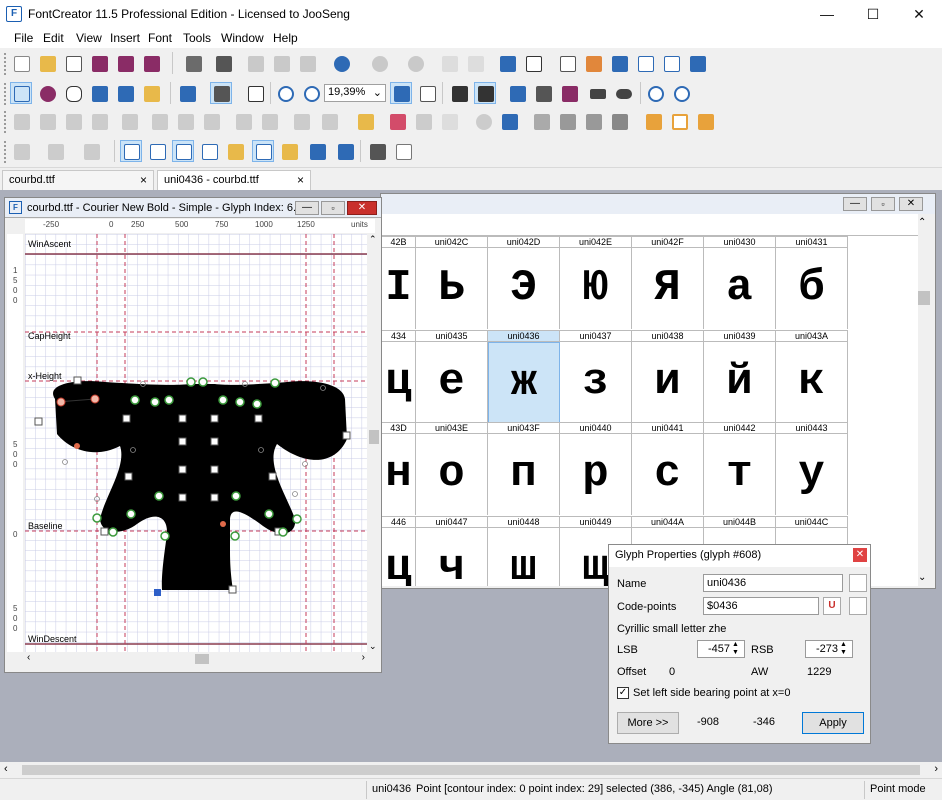 Image resolution: width=942 pixels, height=800 pixels. What do you see at coordinates (151, 93) in the screenshot?
I see `fill-icon` at bounding box center [151, 93].